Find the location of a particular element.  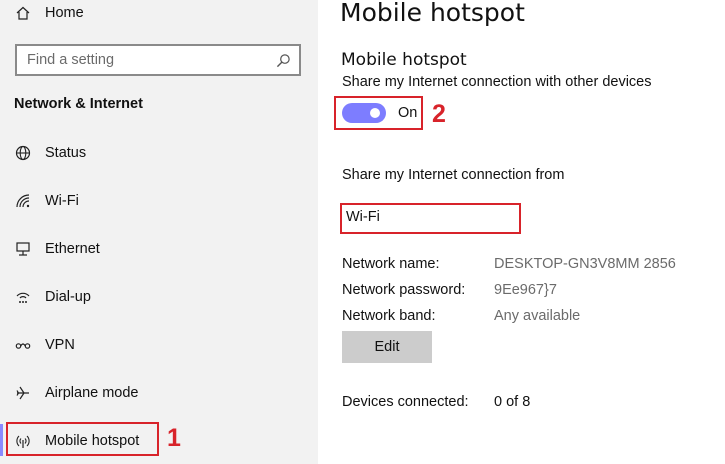

network-band-value: Any available is located at coordinates (537, 316).